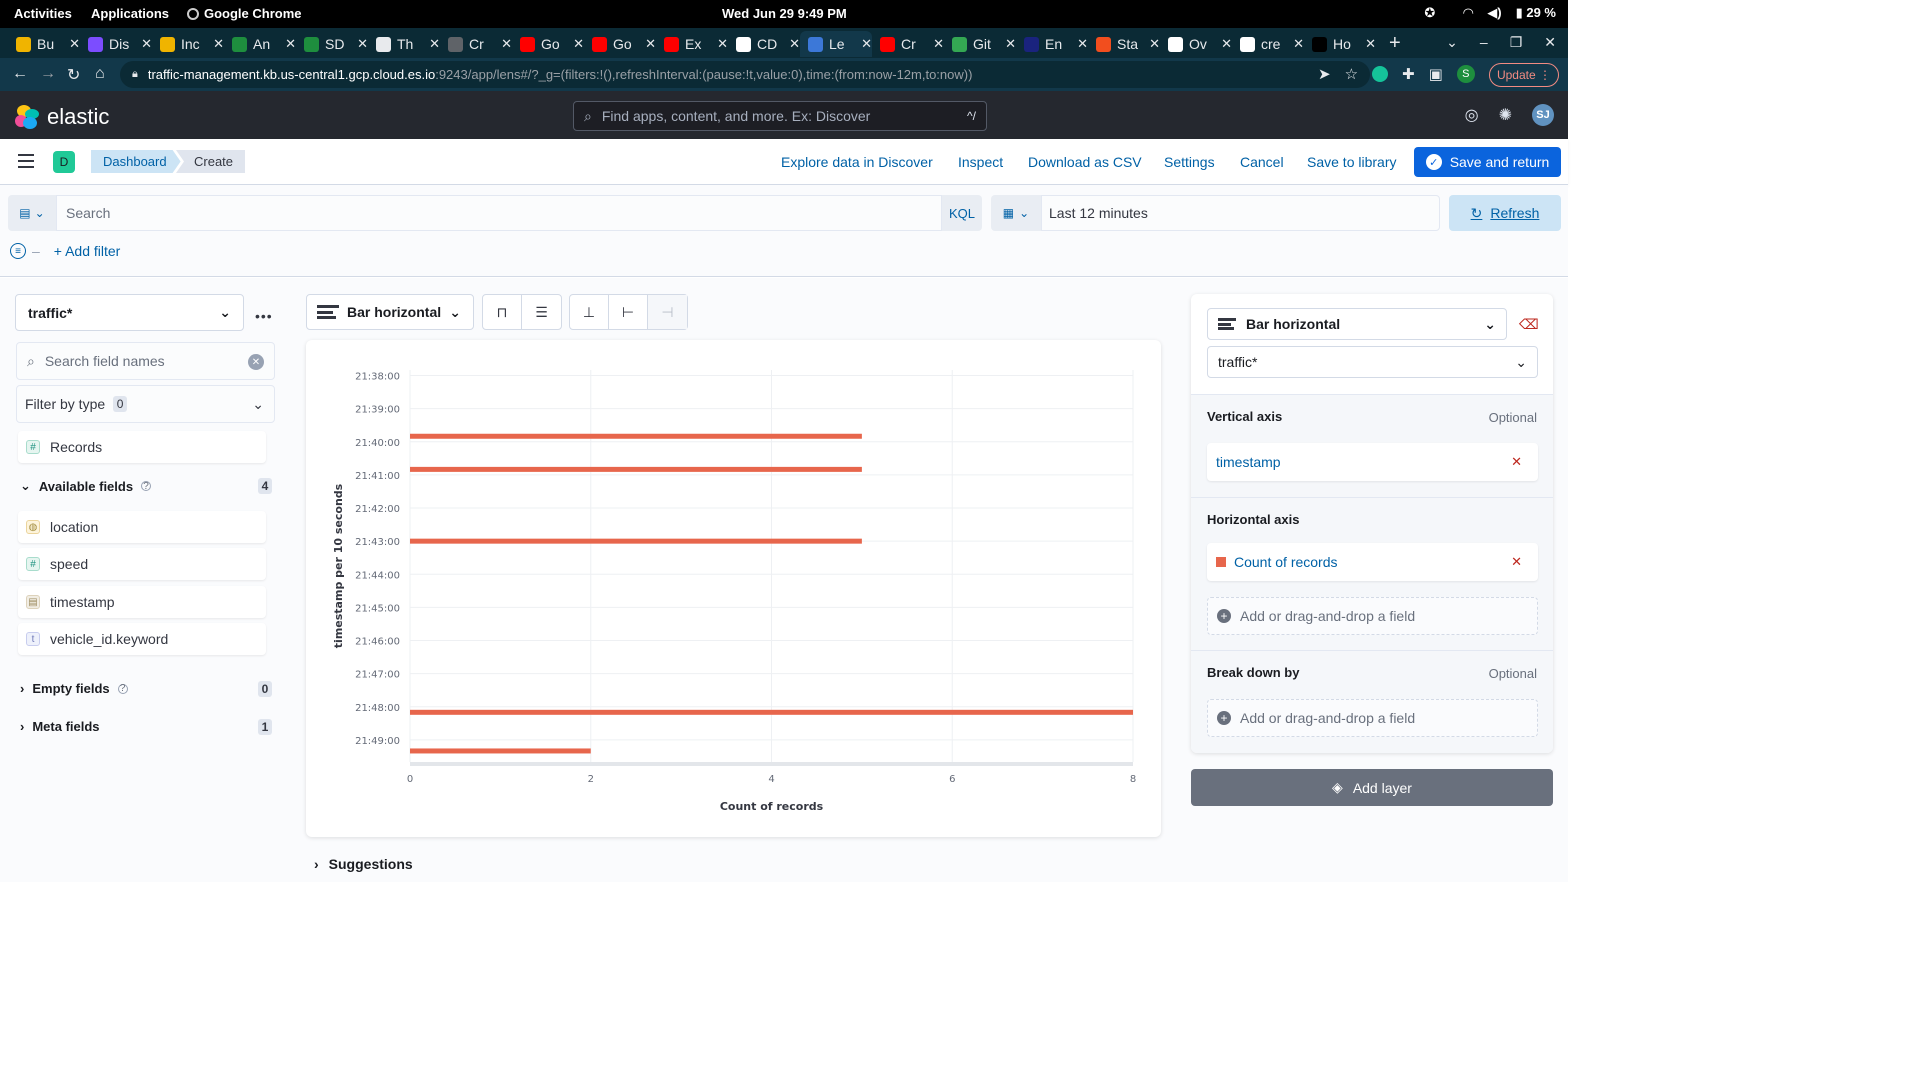 The image size is (1920, 1080). What do you see at coordinates (43, 13) in the screenshot?
I see `activities-button: Activities` at bounding box center [43, 13].